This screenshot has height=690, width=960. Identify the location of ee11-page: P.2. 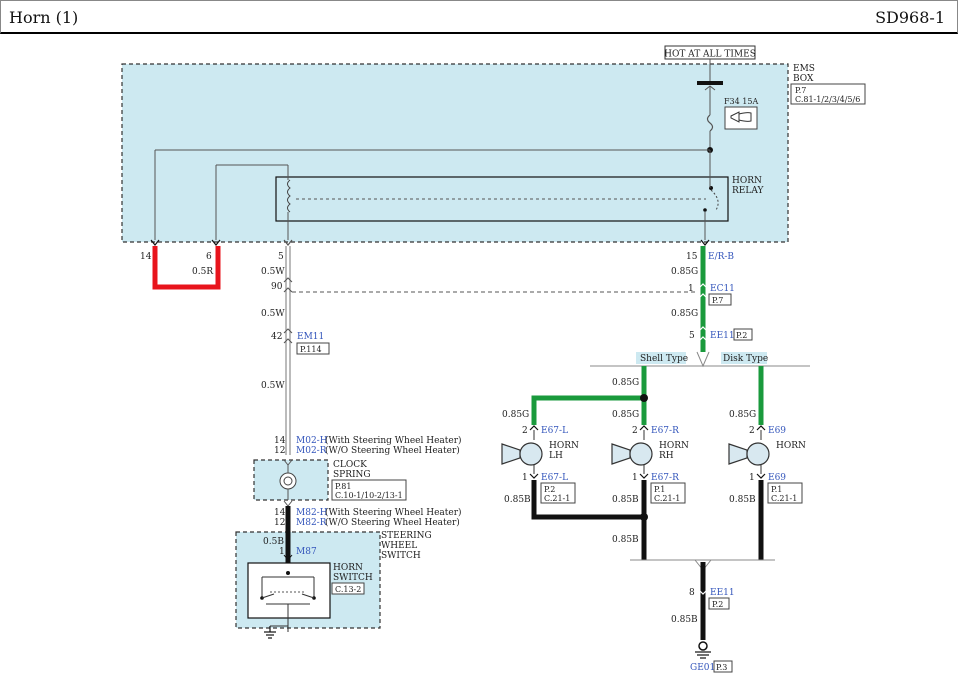
(741, 335).